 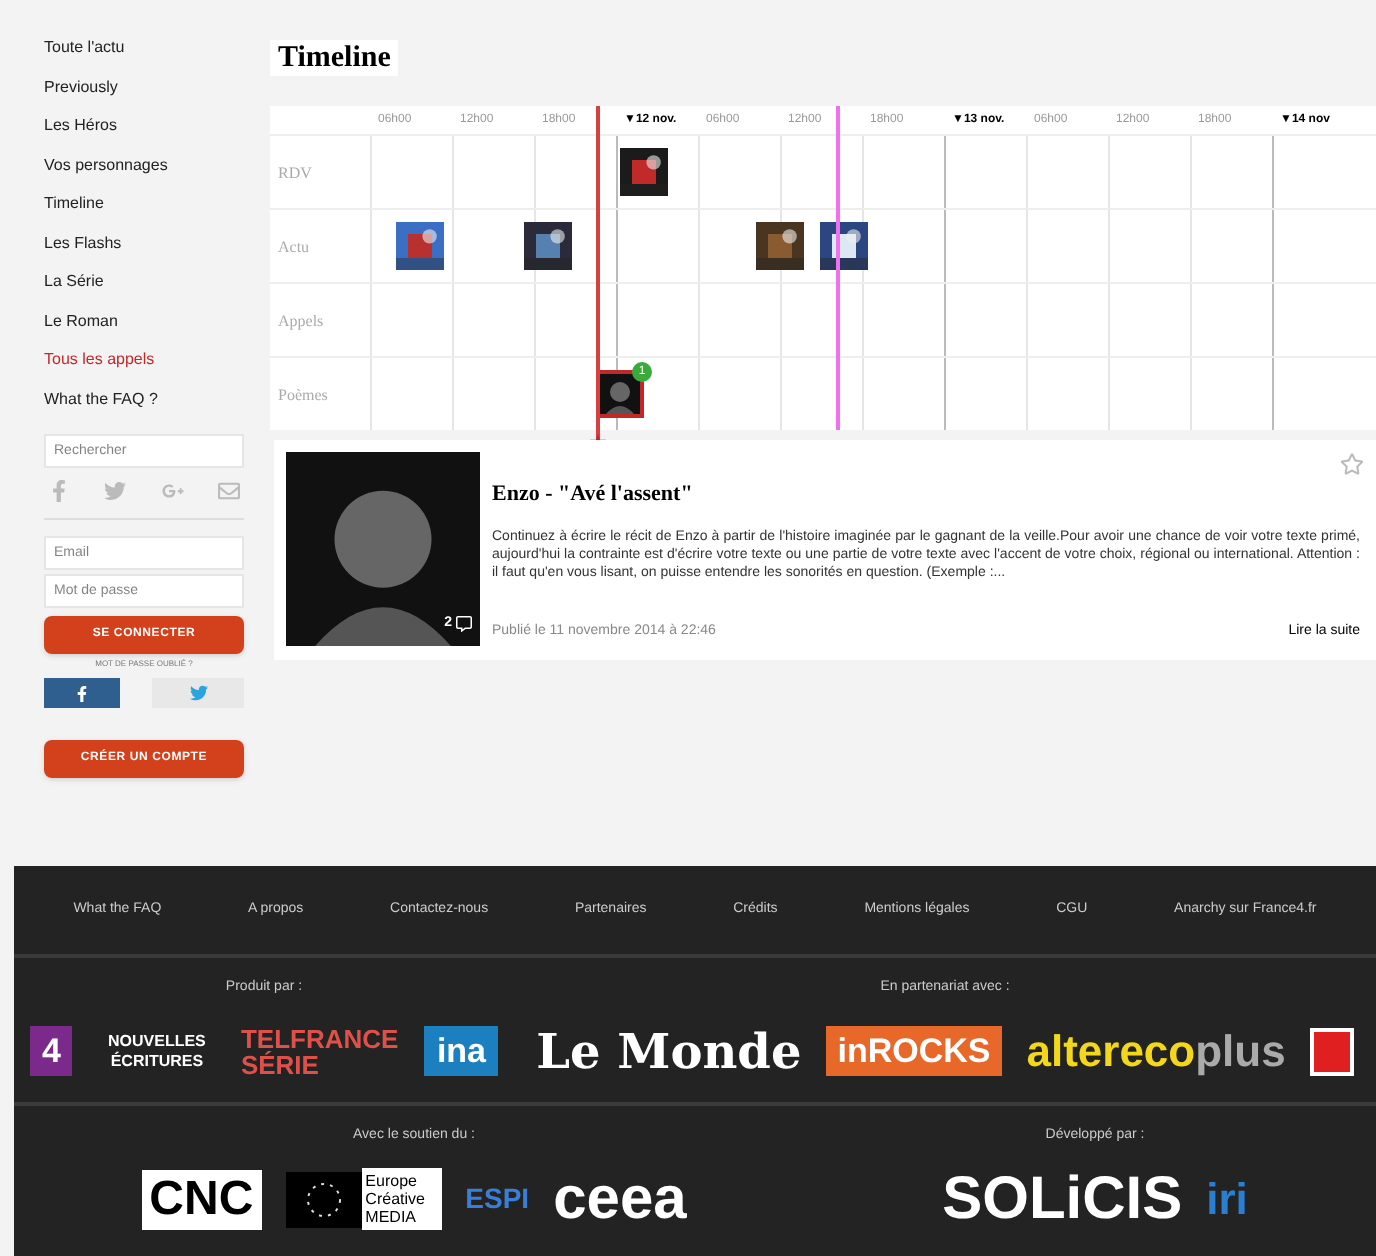 What do you see at coordinates (294, 248) in the screenshot?
I see `row-label: Actu` at bounding box center [294, 248].